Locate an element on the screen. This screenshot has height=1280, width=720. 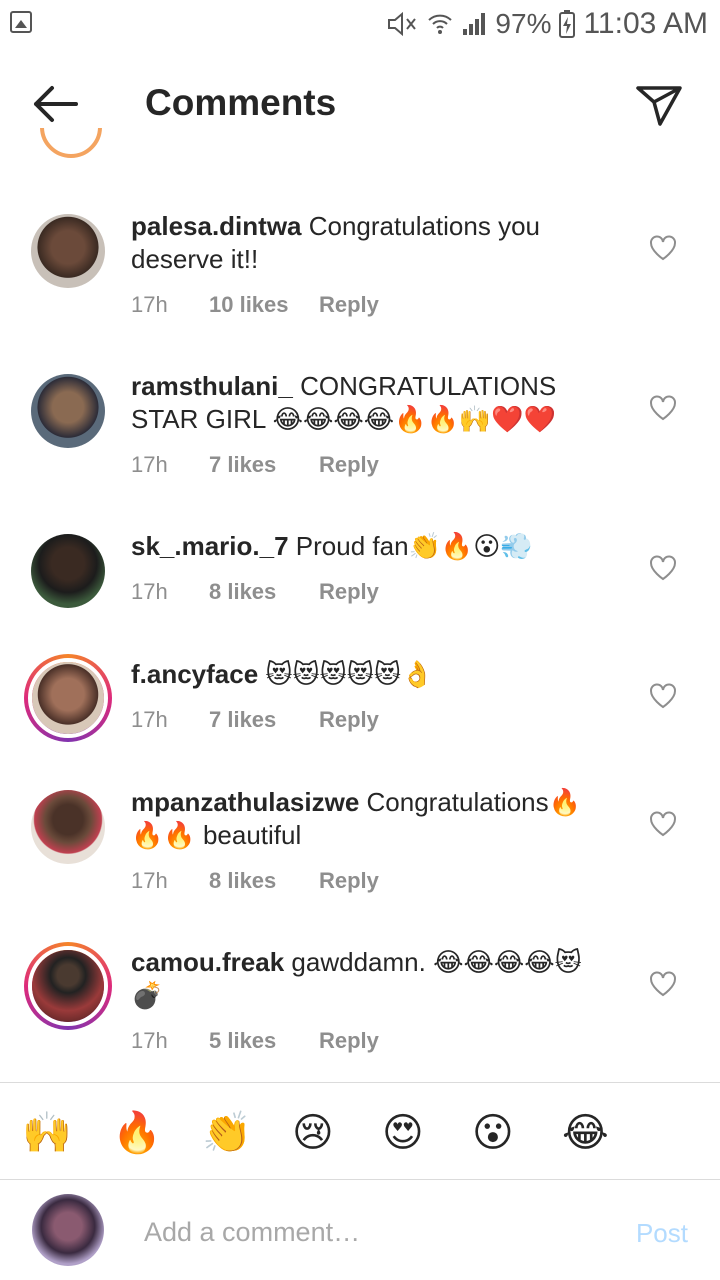
comment-meta: 17h 5 likes Reply is located at coordinates (255, 1041).